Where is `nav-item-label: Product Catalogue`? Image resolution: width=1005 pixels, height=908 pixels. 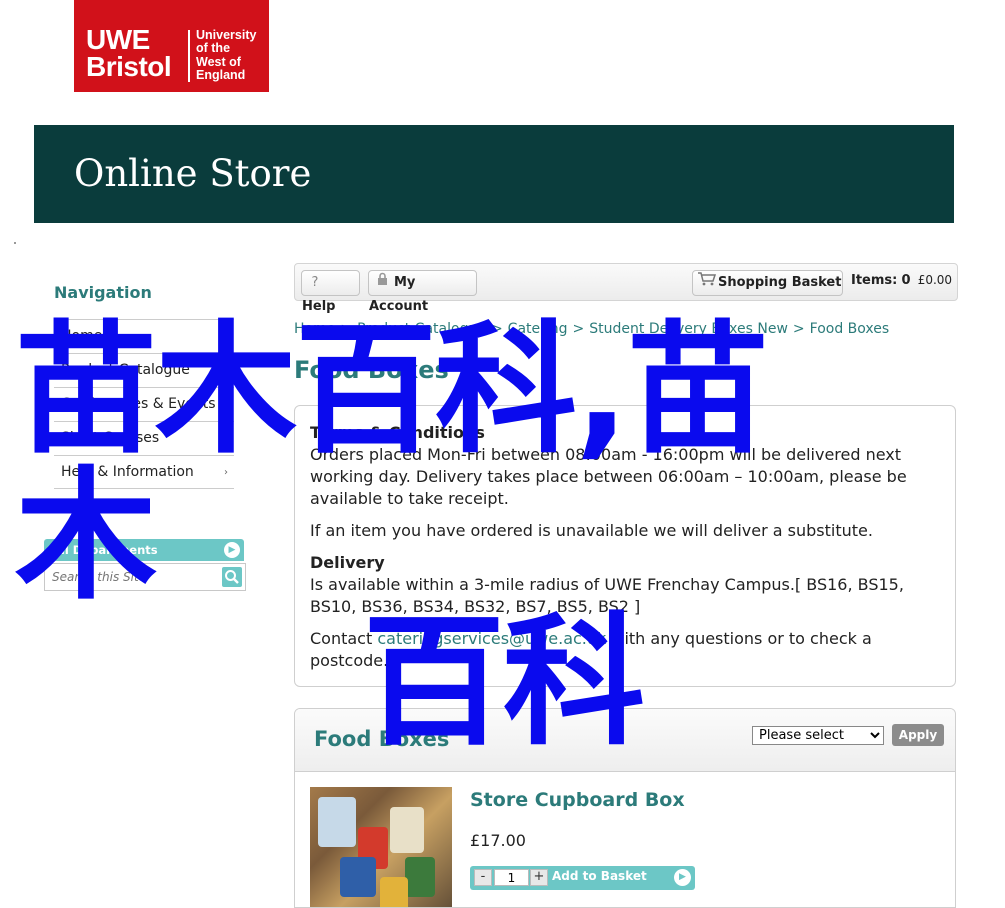
nav-item-label: Product Catalogue is located at coordinates (125, 370).